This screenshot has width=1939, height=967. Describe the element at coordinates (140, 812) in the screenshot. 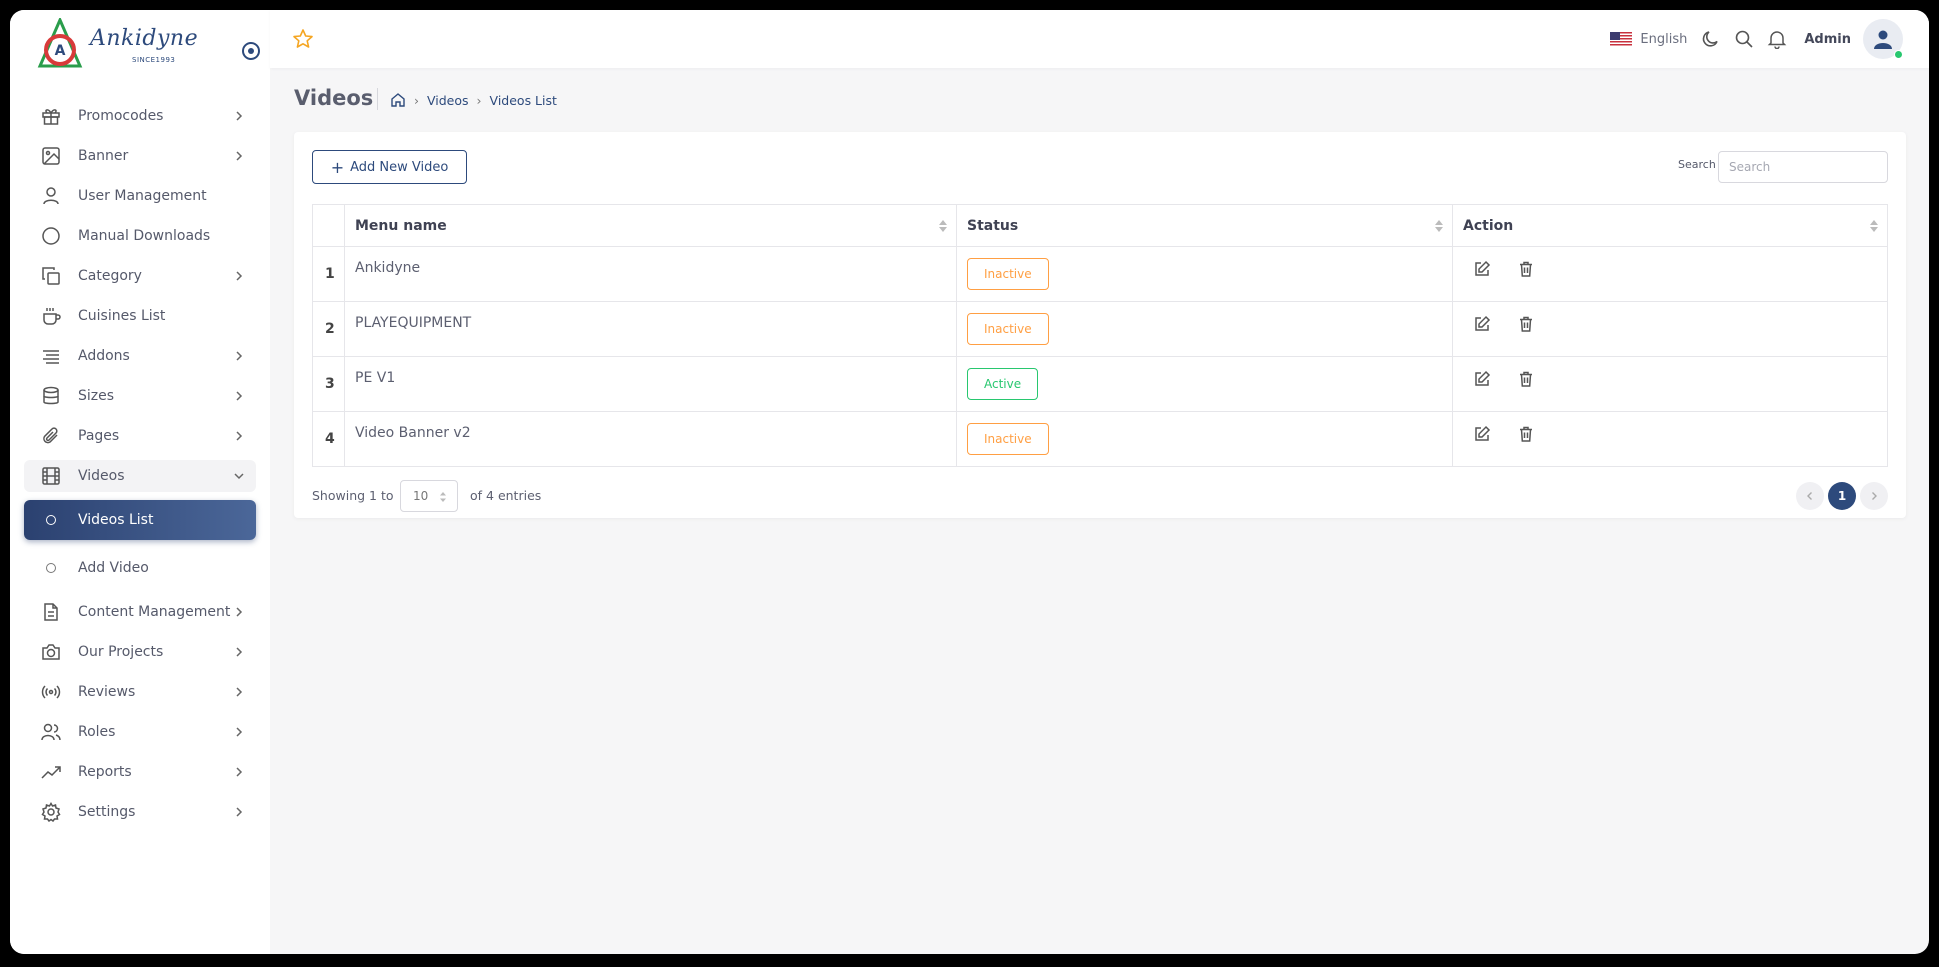

I see `sidebar-item-settings: Settings` at that location.